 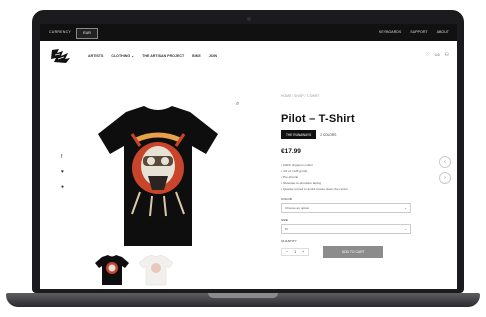 What do you see at coordinates (346, 229) in the screenshot?
I see `size-select: M ⌄` at bounding box center [346, 229].